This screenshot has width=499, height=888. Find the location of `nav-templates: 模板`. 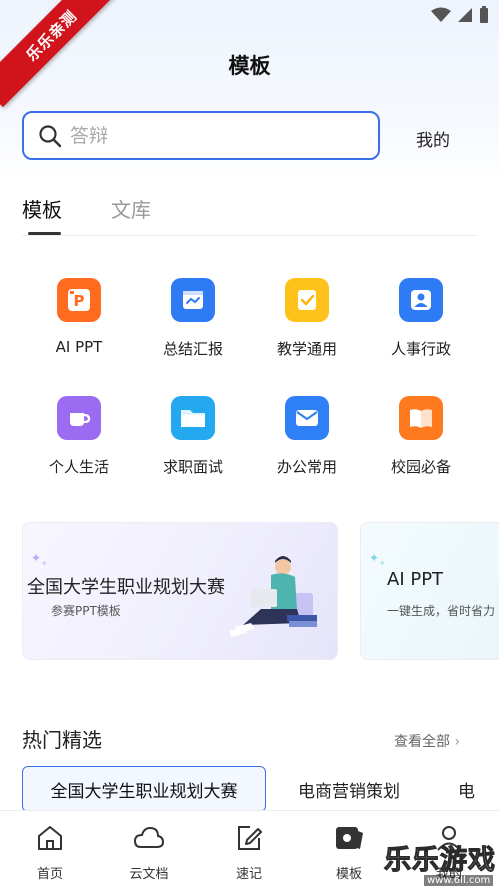

nav-templates: 模板 is located at coordinates (349, 852).